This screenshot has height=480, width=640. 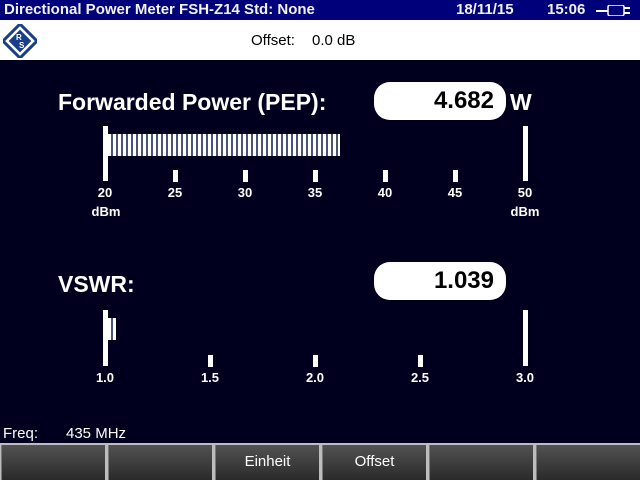 What do you see at coordinates (521, 102) in the screenshot?
I see `forward-power-unit: W` at bounding box center [521, 102].